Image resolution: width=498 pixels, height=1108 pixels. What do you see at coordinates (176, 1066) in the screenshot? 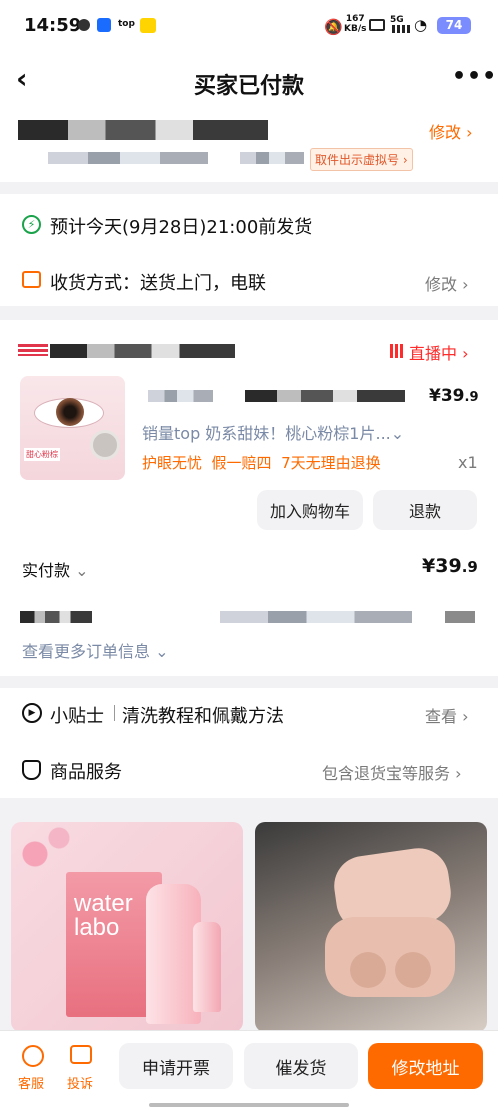
I see `invoice-button: 申请开票` at bounding box center [176, 1066].